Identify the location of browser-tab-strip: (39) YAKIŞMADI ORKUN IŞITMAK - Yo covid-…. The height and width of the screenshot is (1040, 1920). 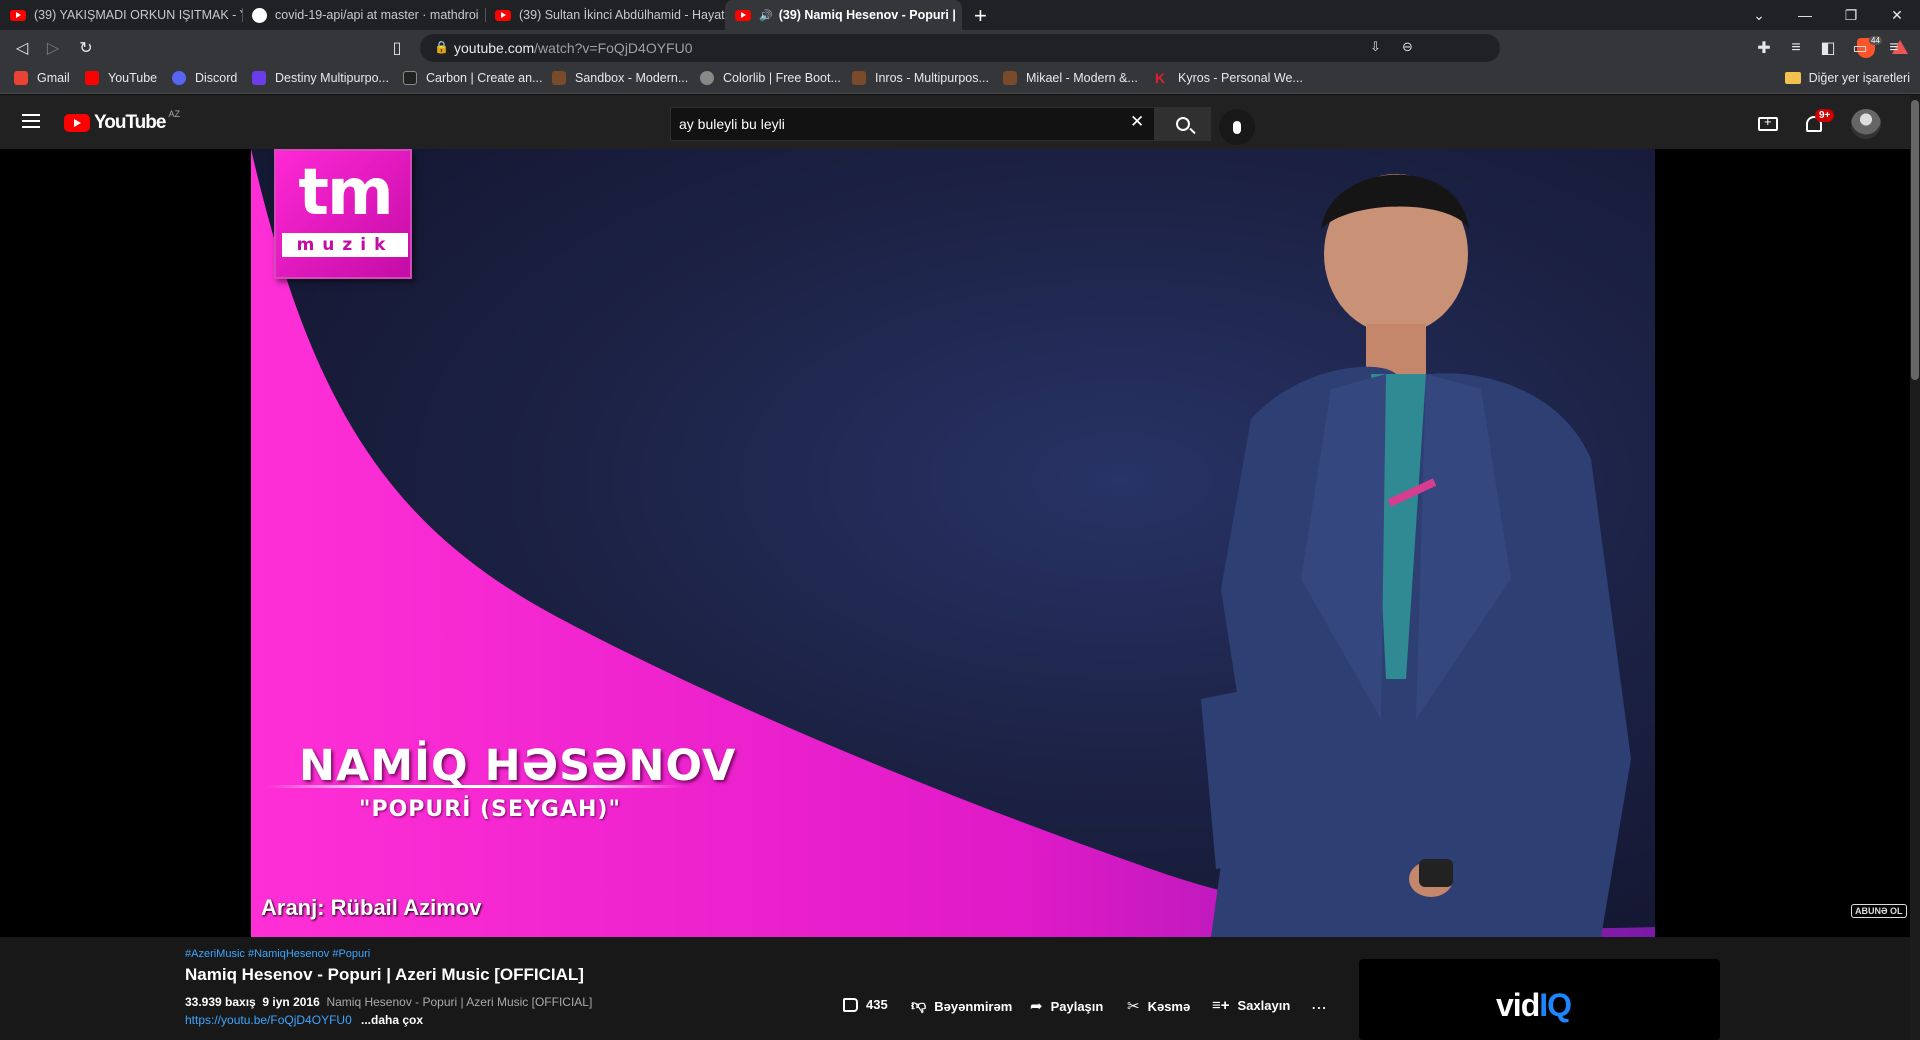
(960, 15).